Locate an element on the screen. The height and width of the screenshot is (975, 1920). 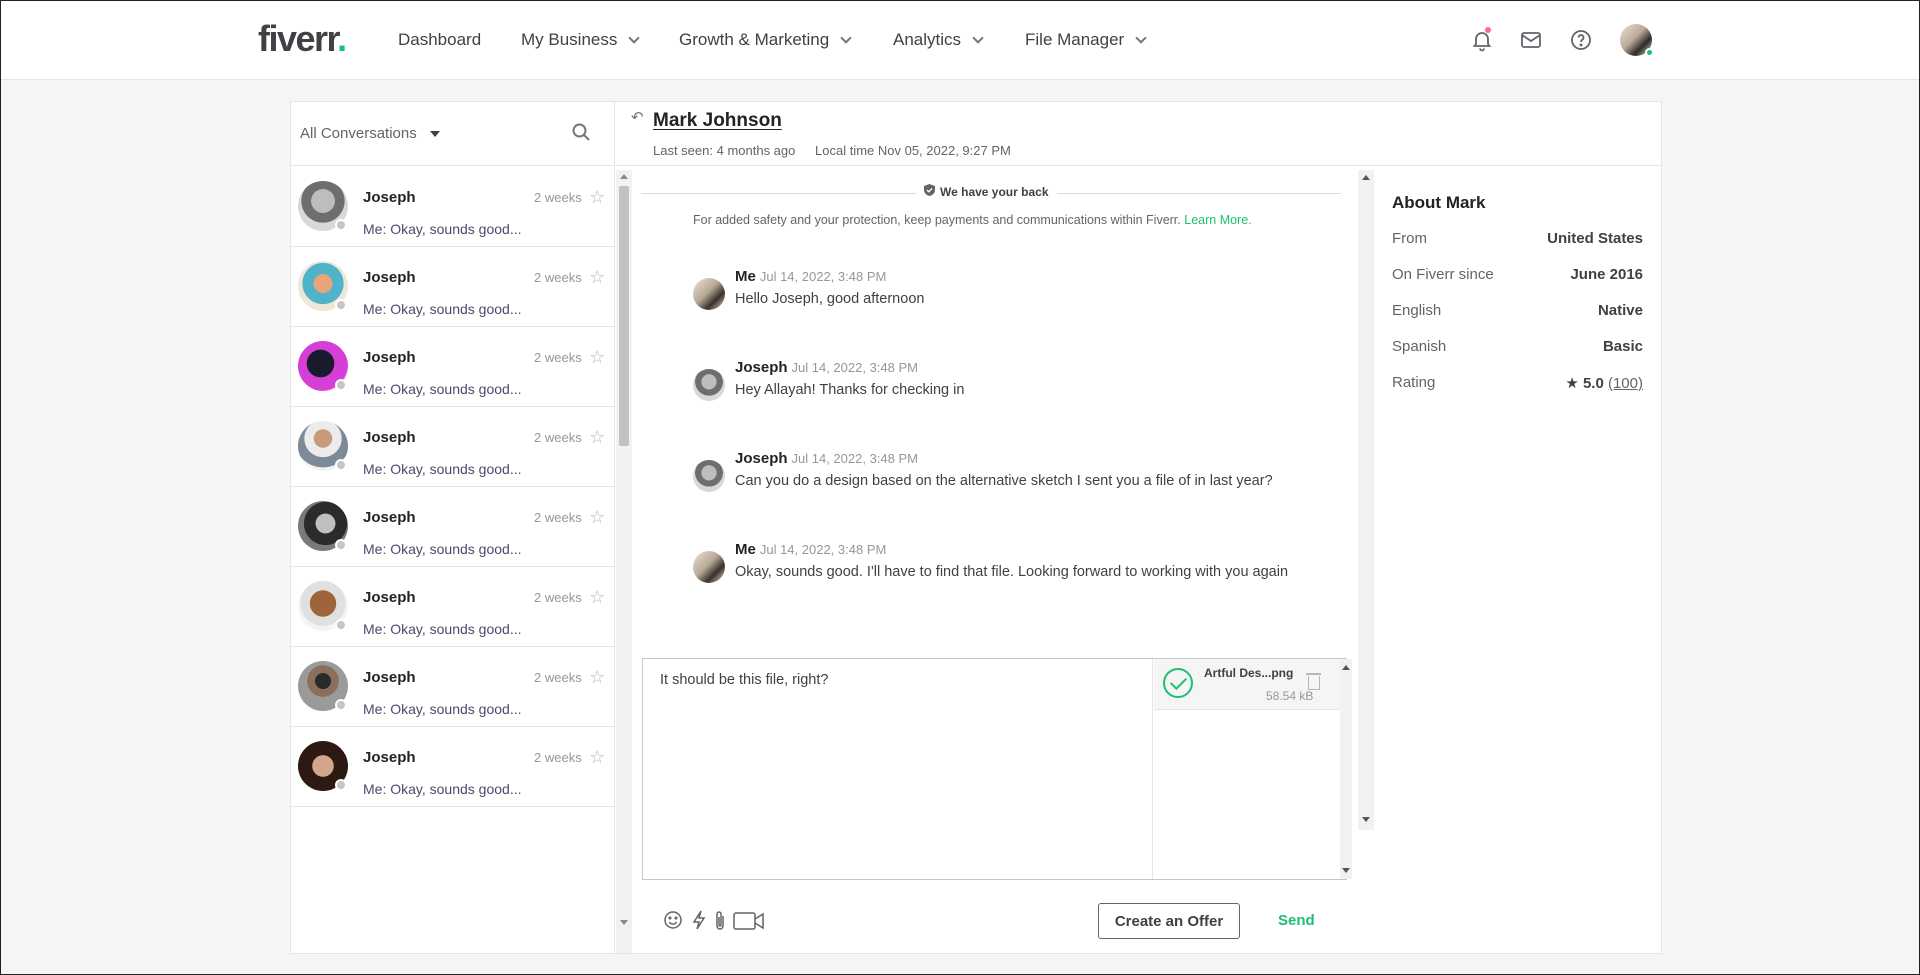
about-value: Native is located at coordinates (1620, 310).